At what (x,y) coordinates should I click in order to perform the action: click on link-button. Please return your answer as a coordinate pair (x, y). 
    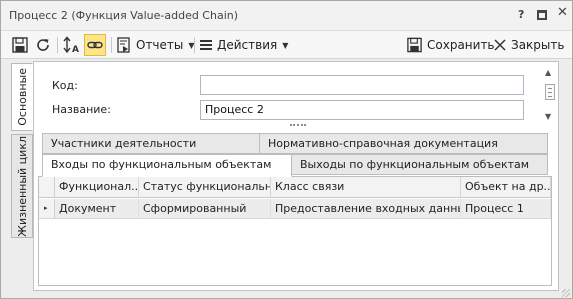
    Looking at the image, I should click on (95, 45).